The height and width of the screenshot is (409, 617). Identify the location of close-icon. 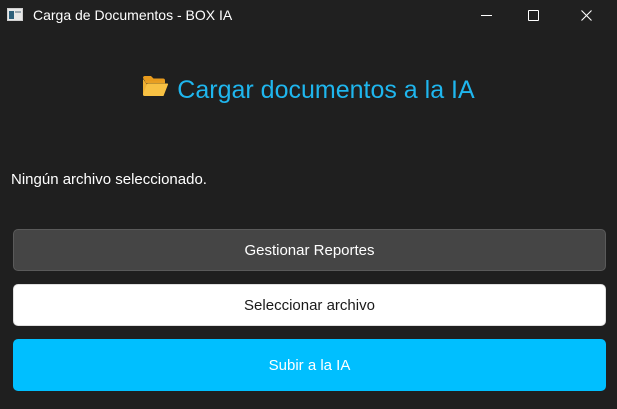
(586, 15).